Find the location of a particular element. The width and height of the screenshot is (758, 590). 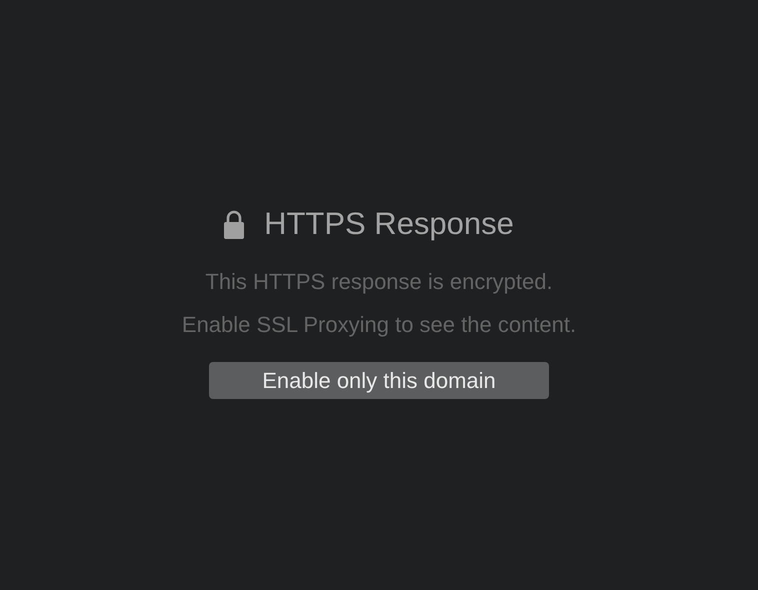

enable-domain-button: Enable only this domain is located at coordinates (379, 380).